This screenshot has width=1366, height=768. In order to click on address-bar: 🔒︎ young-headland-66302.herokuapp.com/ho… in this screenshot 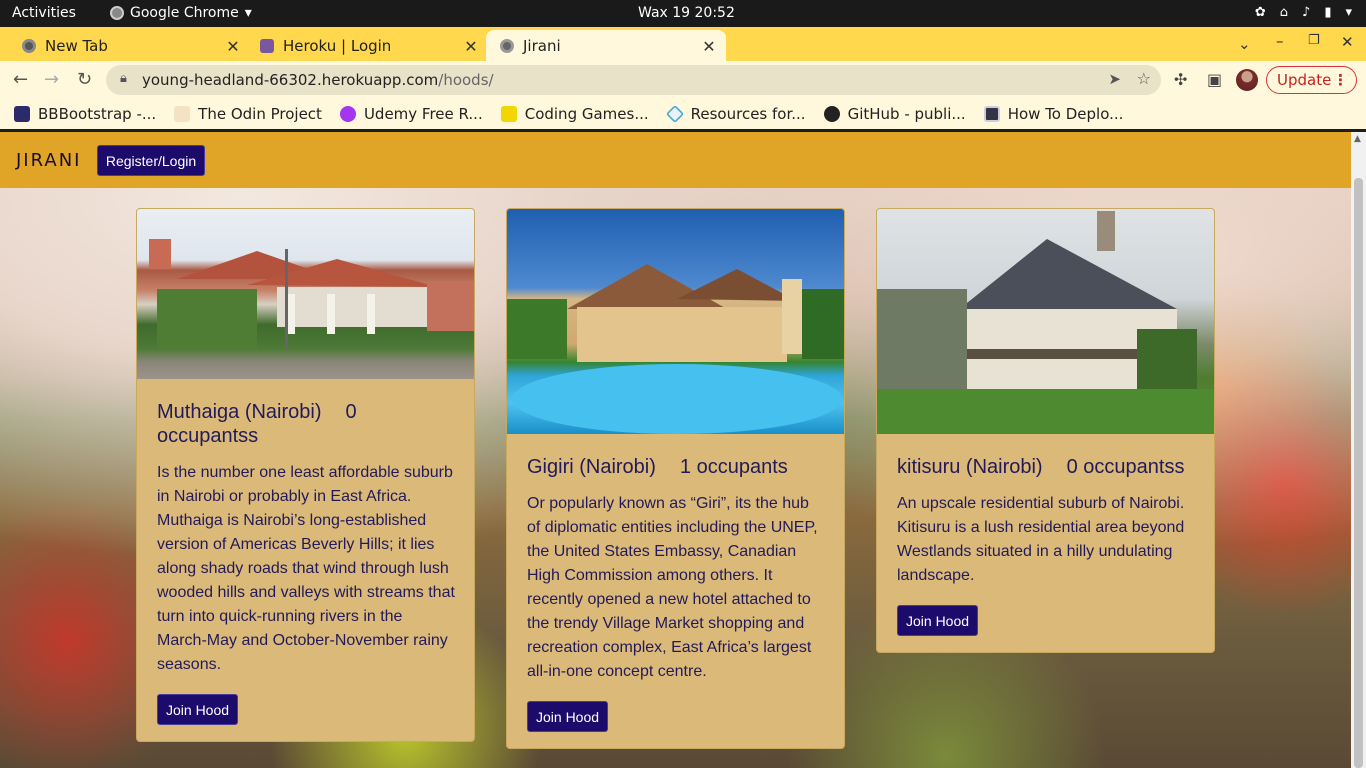, I will do `click(633, 80)`.